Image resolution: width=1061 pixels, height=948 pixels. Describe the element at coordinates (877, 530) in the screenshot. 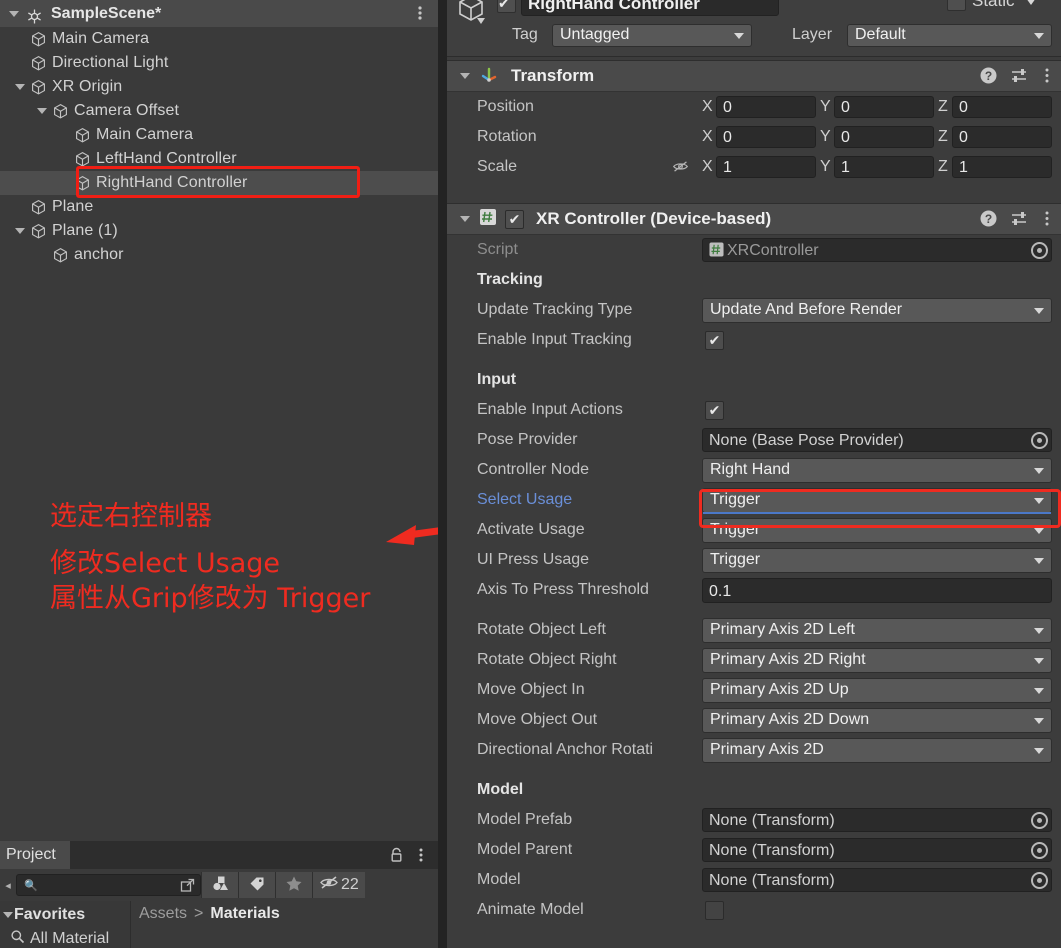

I see `dropdown-activate-usage: Trigger` at that location.